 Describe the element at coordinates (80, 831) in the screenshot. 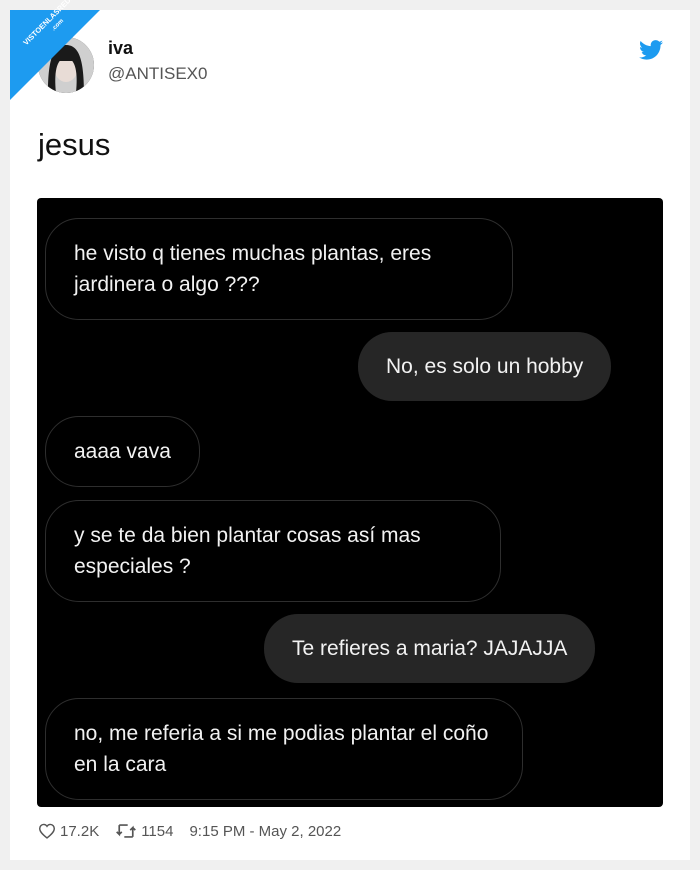

I see `like-count: 17.2K` at that location.